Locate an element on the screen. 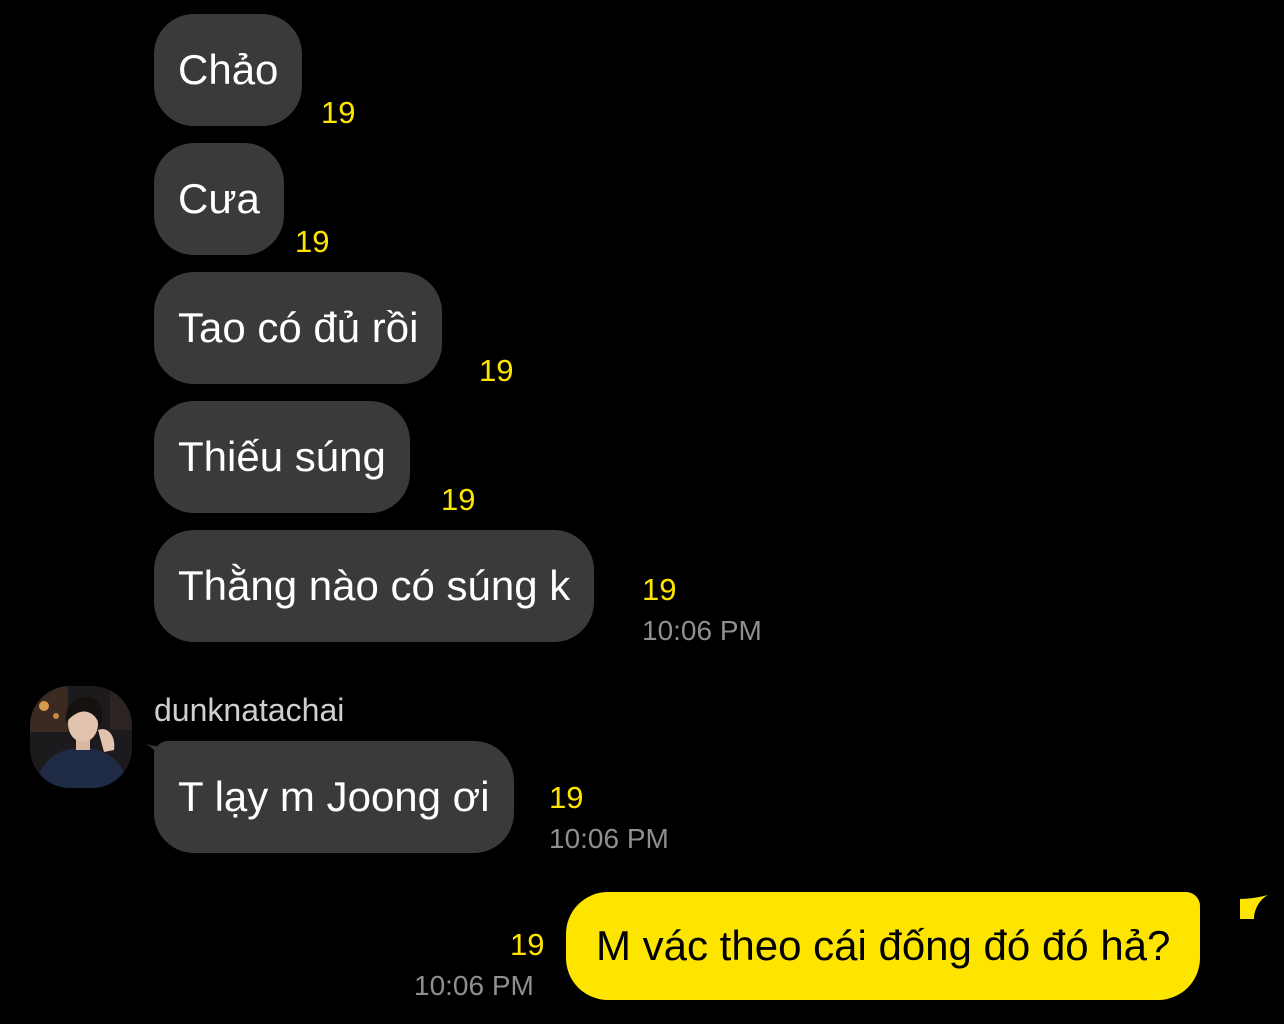 The image size is (1284, 1024). message-text: T lạy m Joong ơi is located at coordinates (334, 796).